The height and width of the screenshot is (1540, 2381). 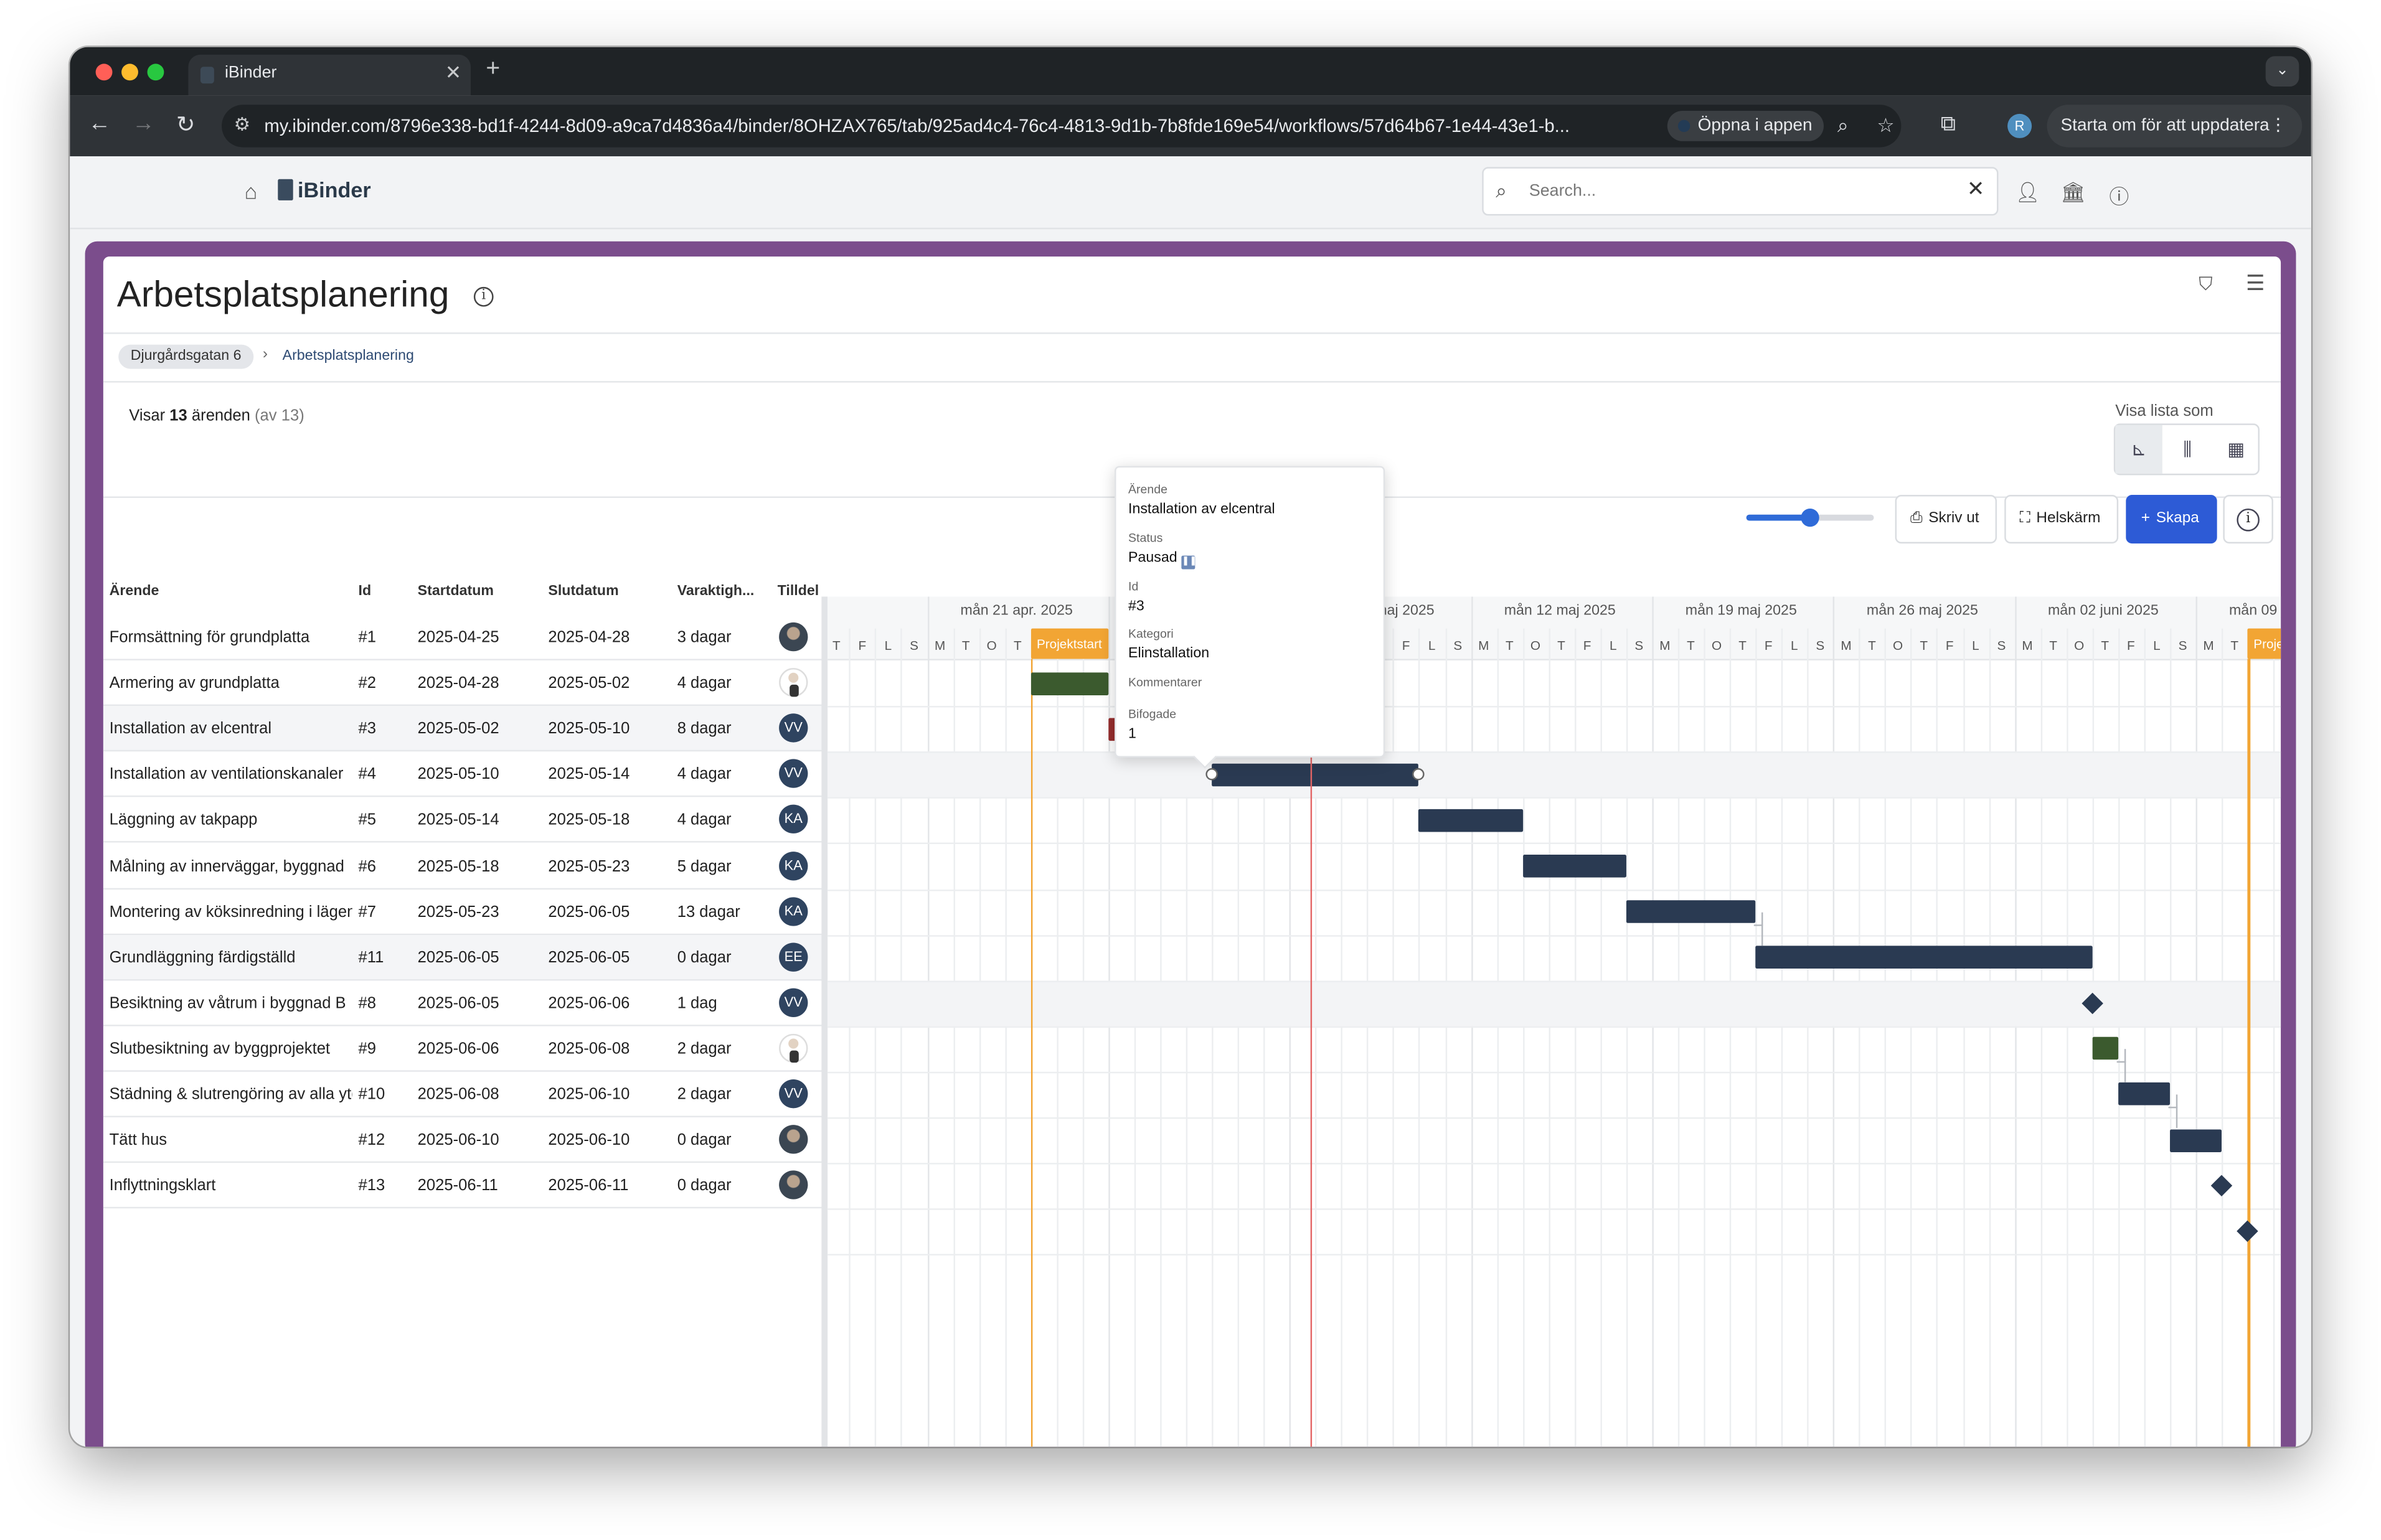 I want to click on open-in-app-button: Öppna i appen, so click(x=1746, y=126).